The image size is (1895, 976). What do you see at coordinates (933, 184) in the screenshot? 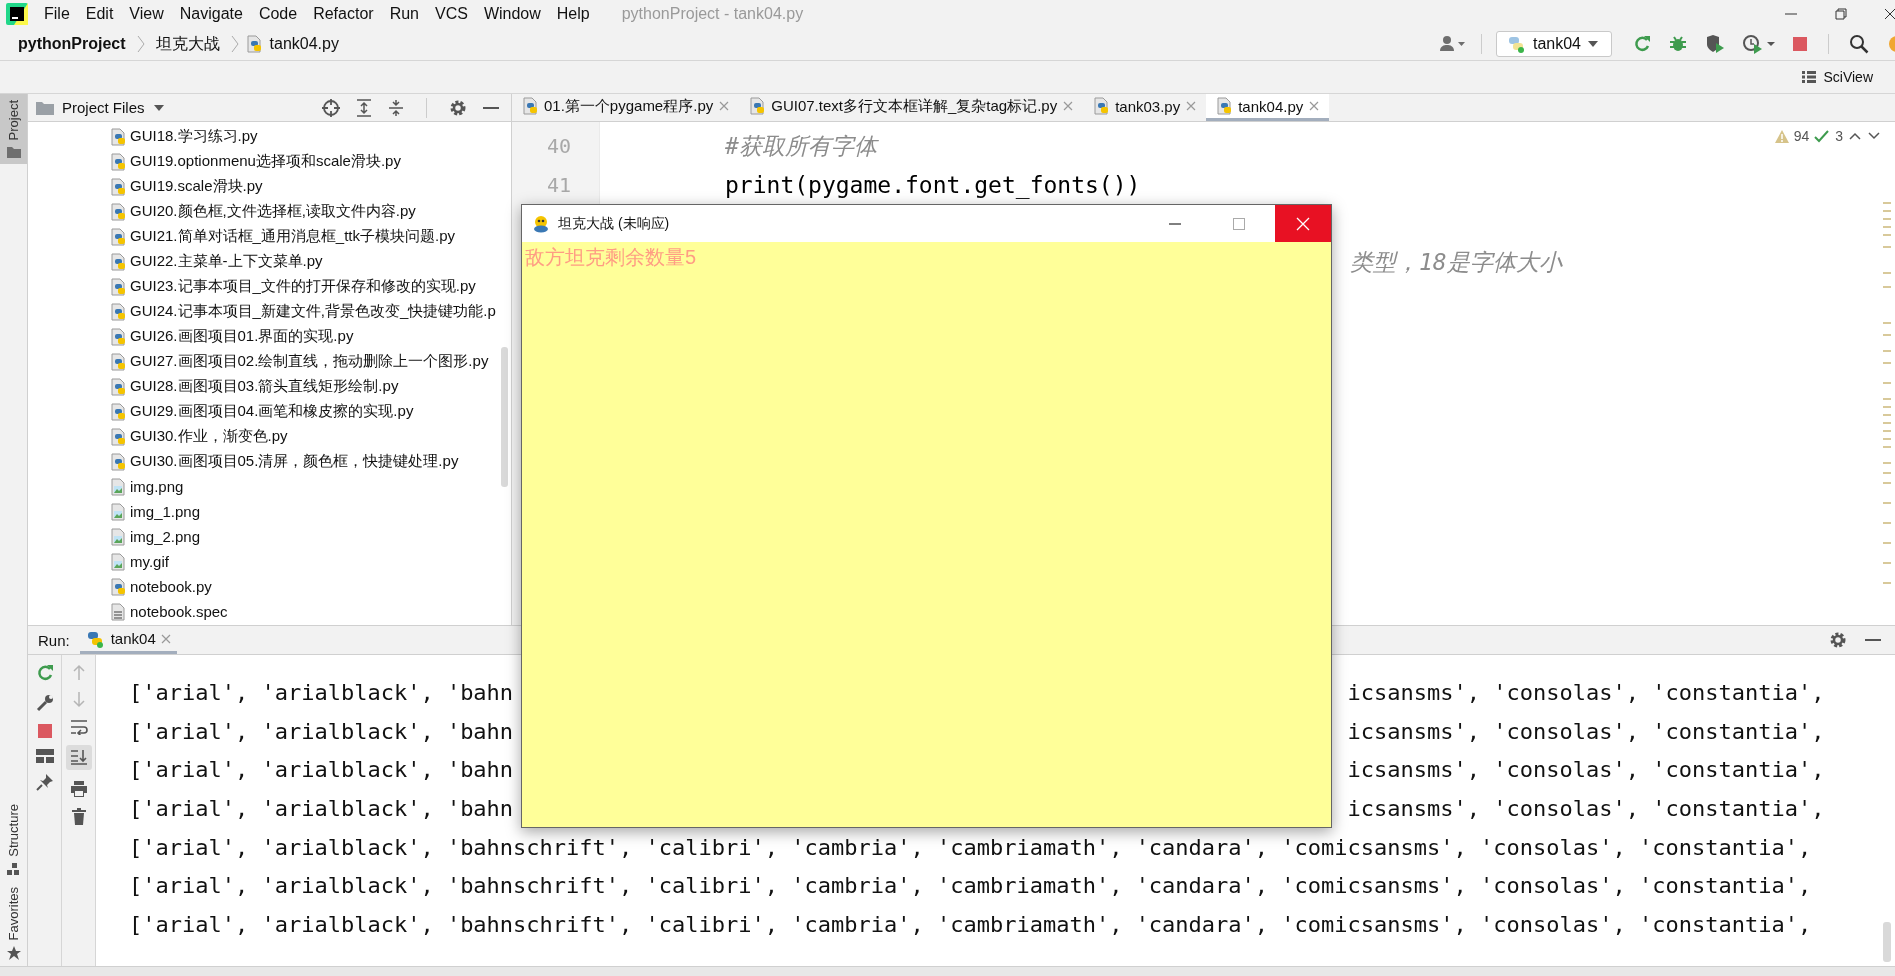
I see `code-line: print(pygame.font.get_fonts())` at bounding box center [933, 184].